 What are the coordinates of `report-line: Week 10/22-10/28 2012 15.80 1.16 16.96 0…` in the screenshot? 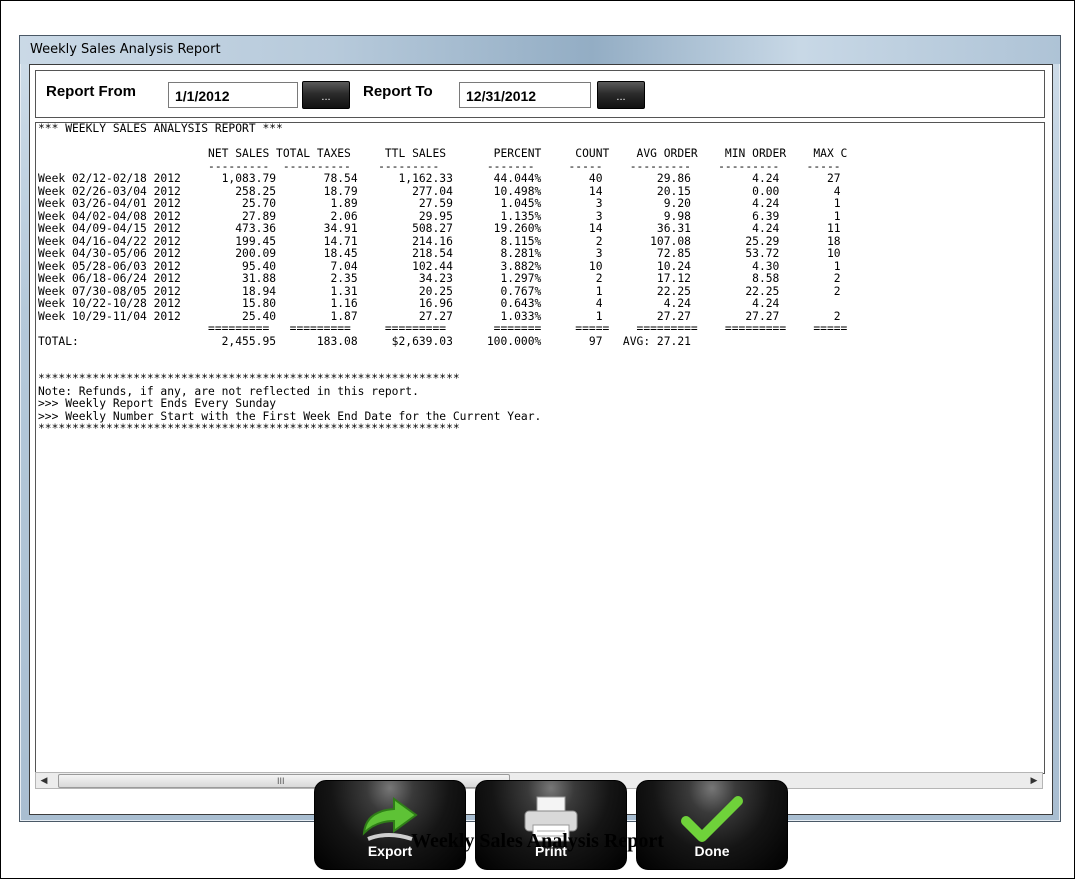 It's located at (409, 303).